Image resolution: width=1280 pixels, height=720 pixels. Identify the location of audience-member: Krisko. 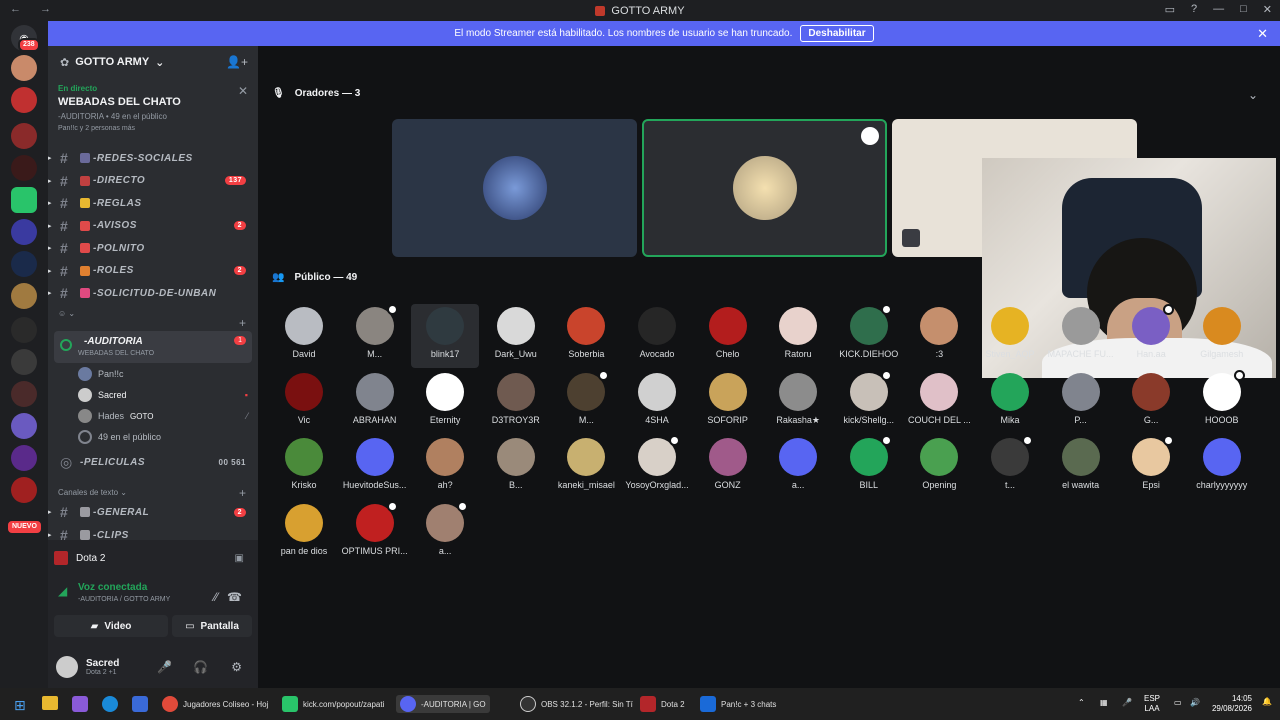
(304, 467).